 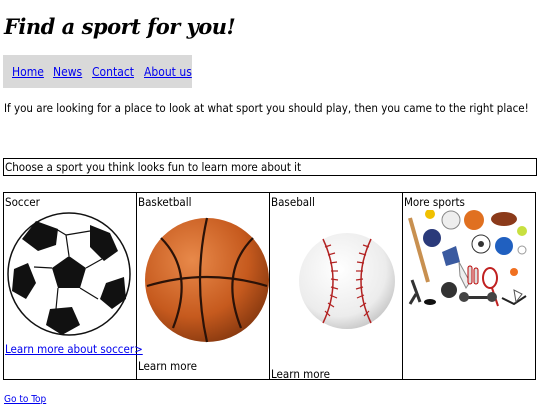 I want to click on baseball-icon, so click(x=347, y=281).